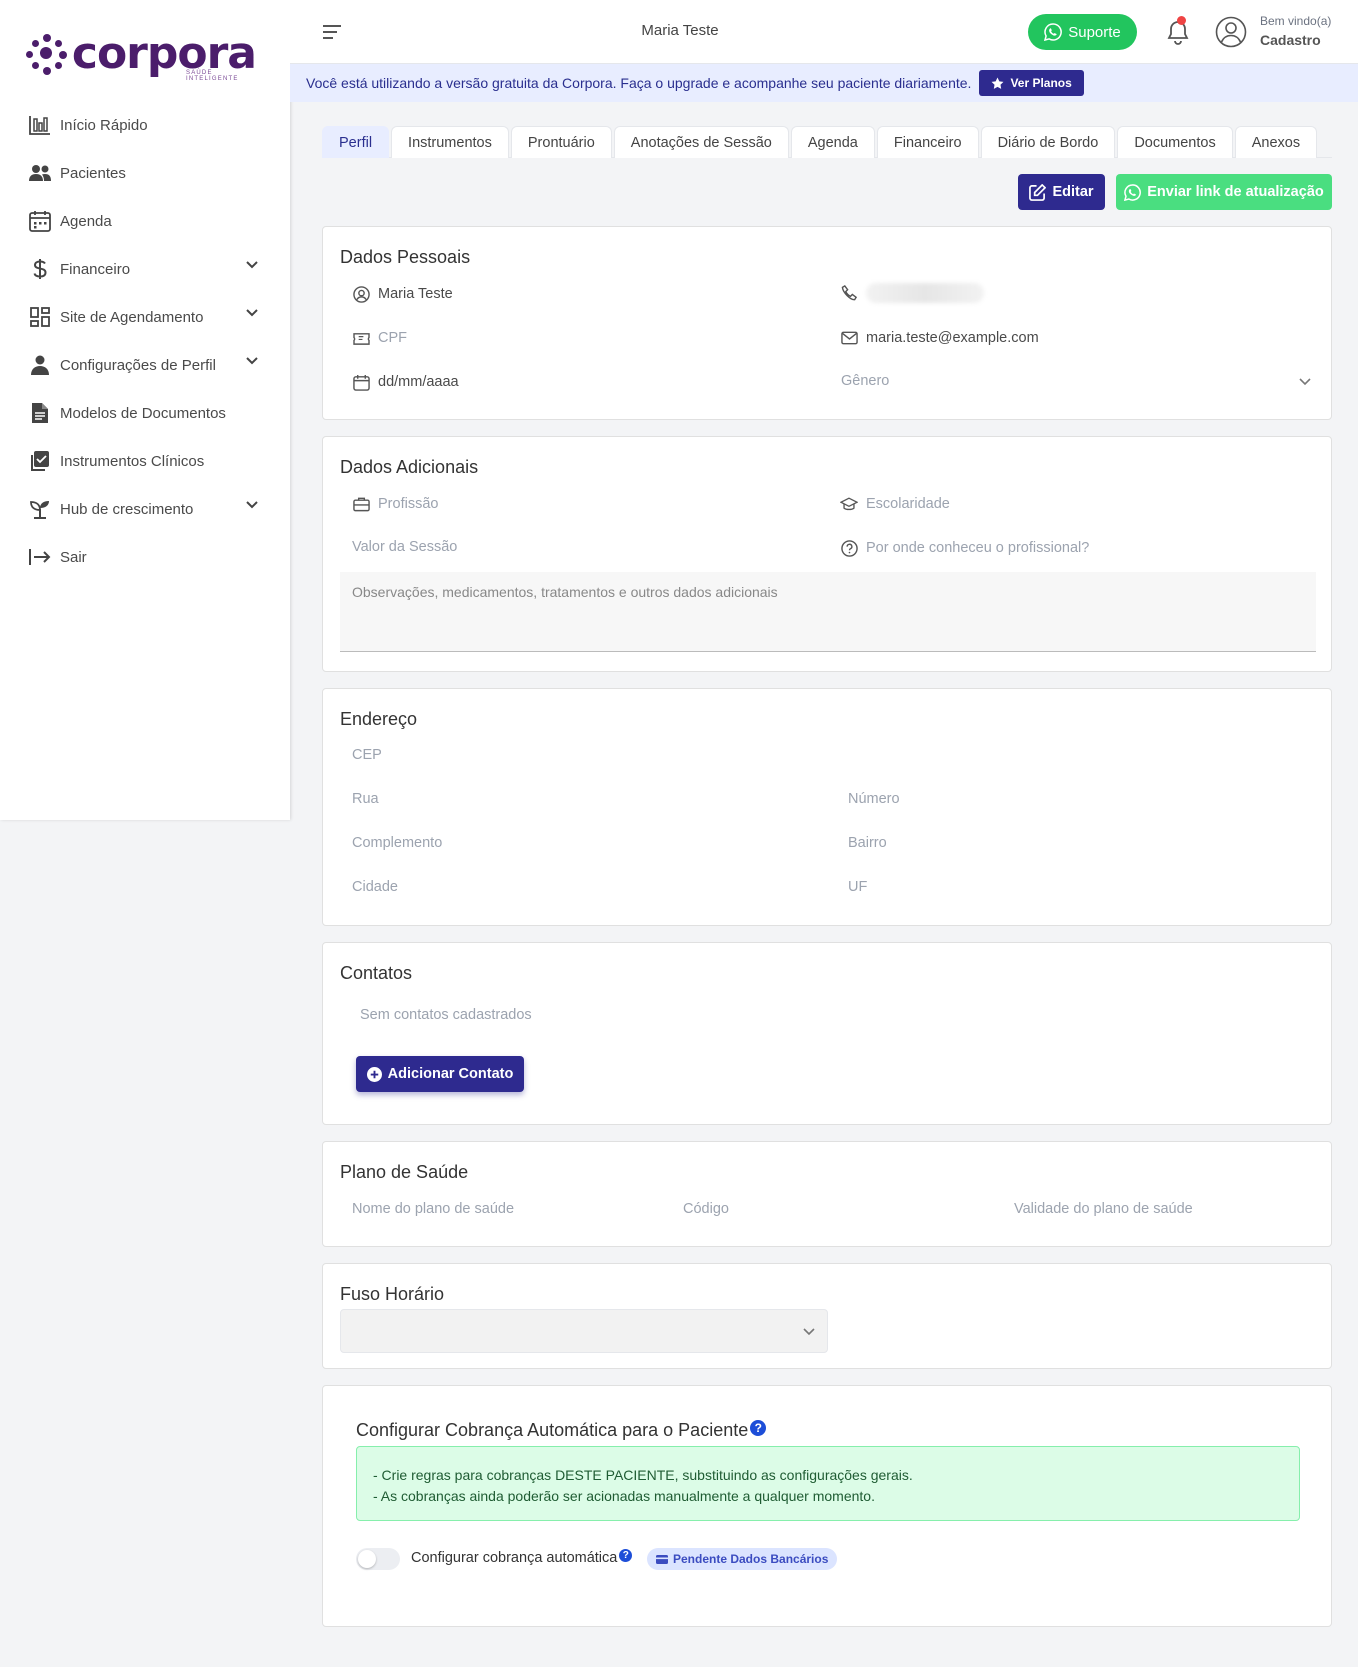  I want to click on health-plan-name-field: Nome do plano de saúde, so click(433, 1209).